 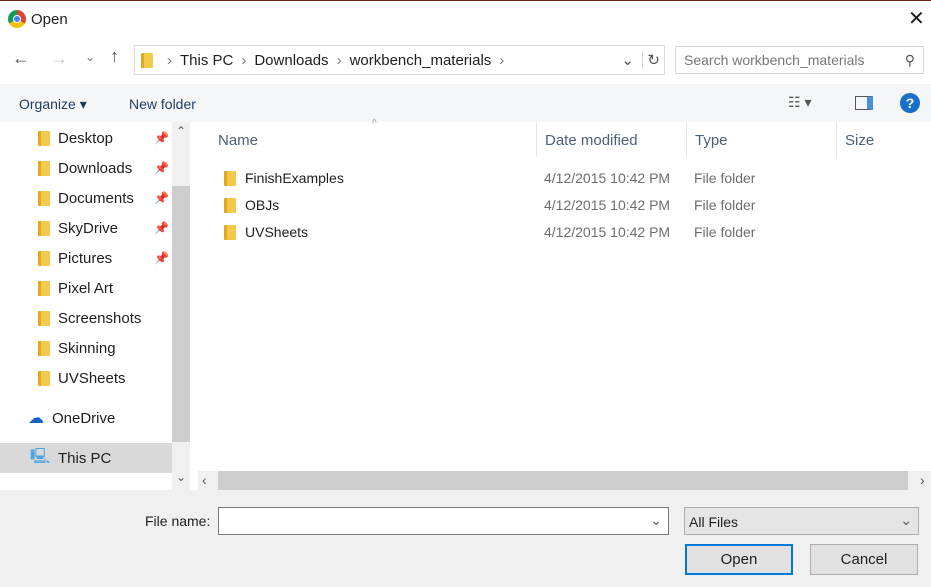 What do you see at coordinates (916, 18) in the screenshot?
I see `close-button: ✕` at bounding box center [916, 18].